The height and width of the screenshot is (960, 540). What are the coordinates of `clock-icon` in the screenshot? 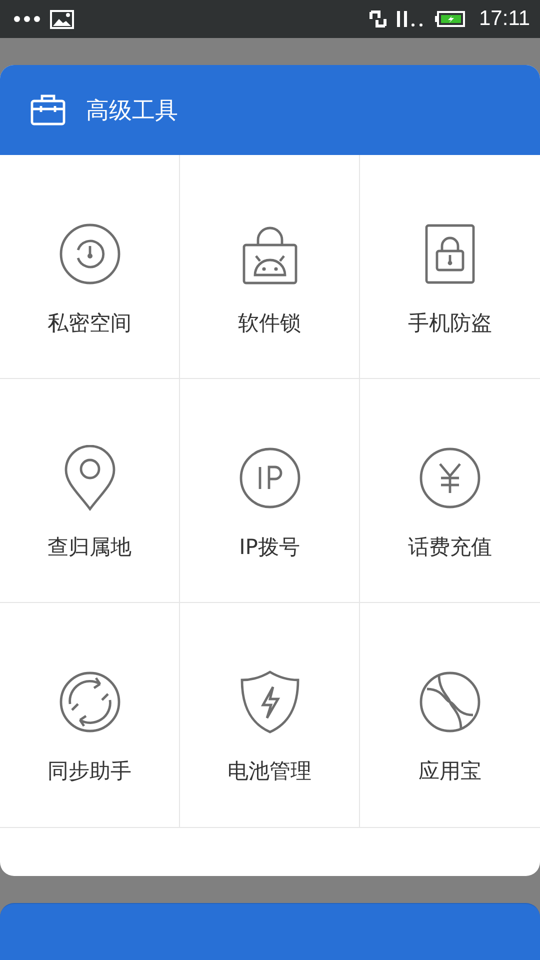 It's located at (89, 254).